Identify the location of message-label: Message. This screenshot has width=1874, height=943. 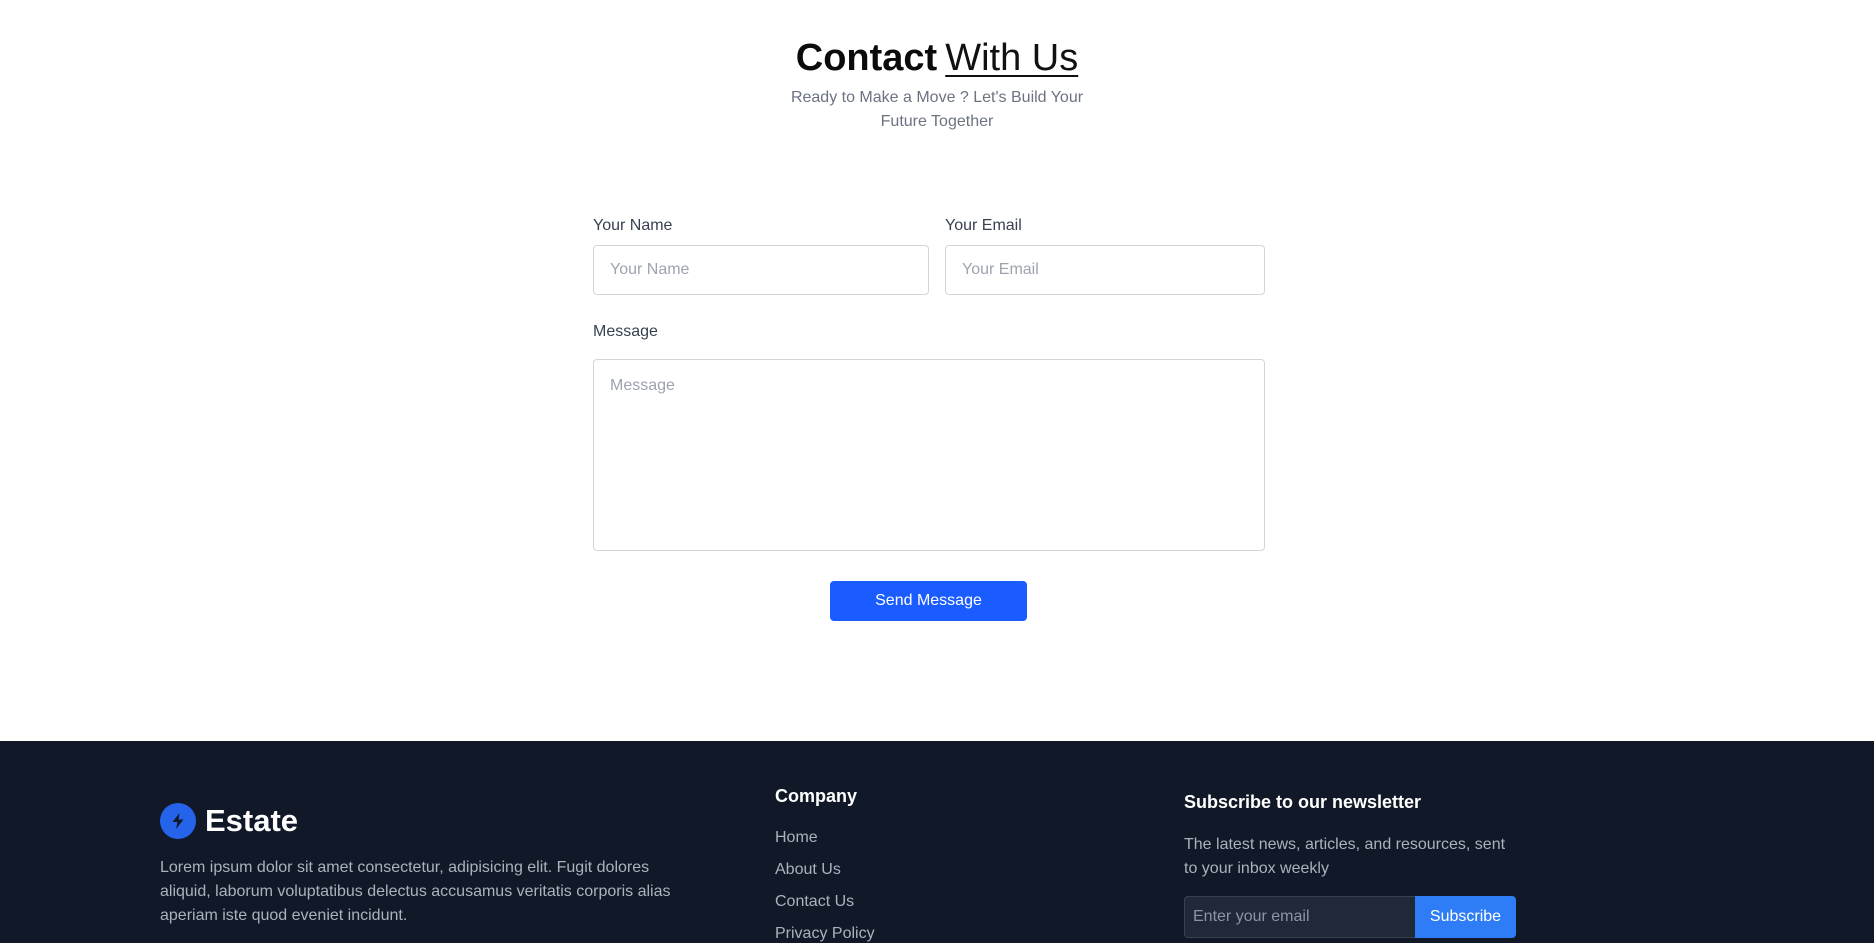
(625, 331).